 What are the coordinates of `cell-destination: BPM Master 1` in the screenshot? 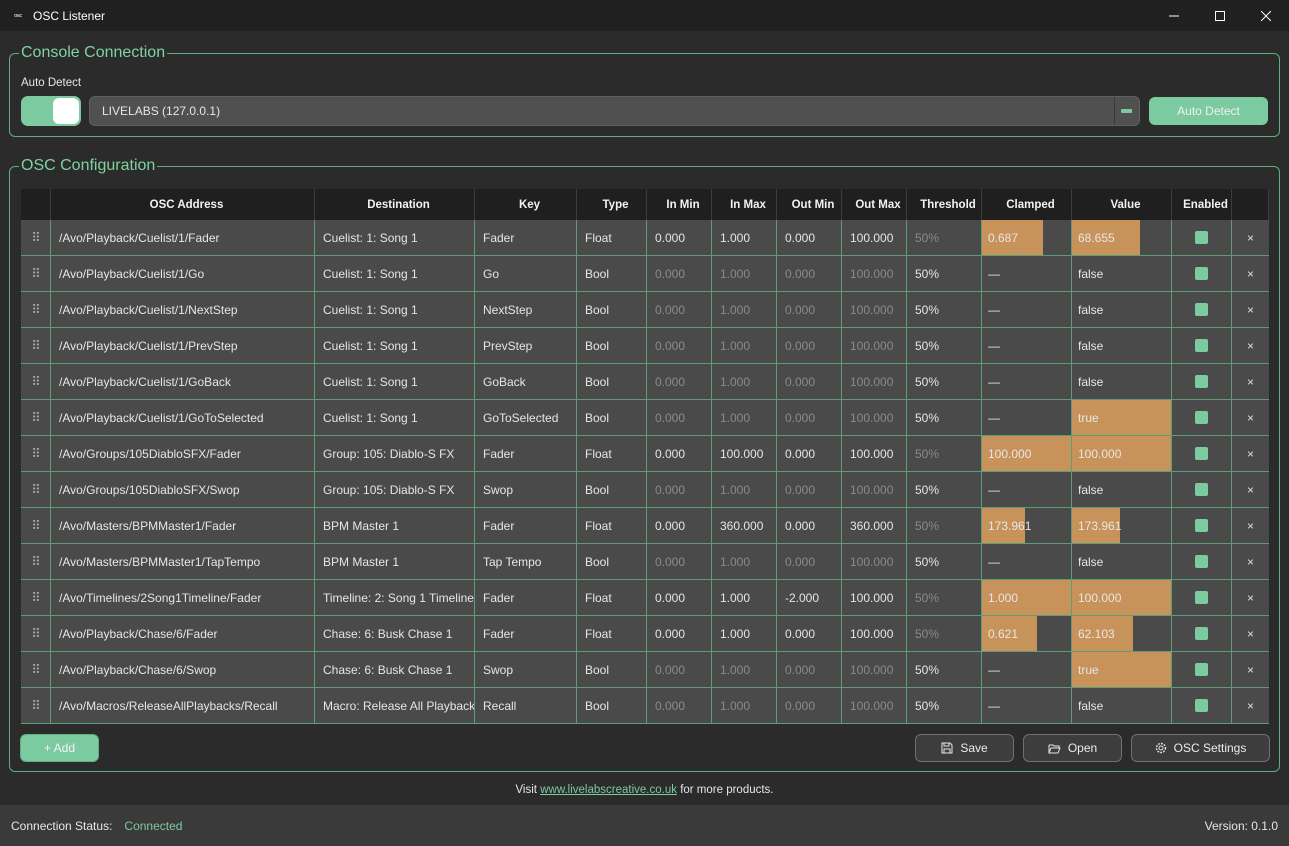 It's located at (395, 561).